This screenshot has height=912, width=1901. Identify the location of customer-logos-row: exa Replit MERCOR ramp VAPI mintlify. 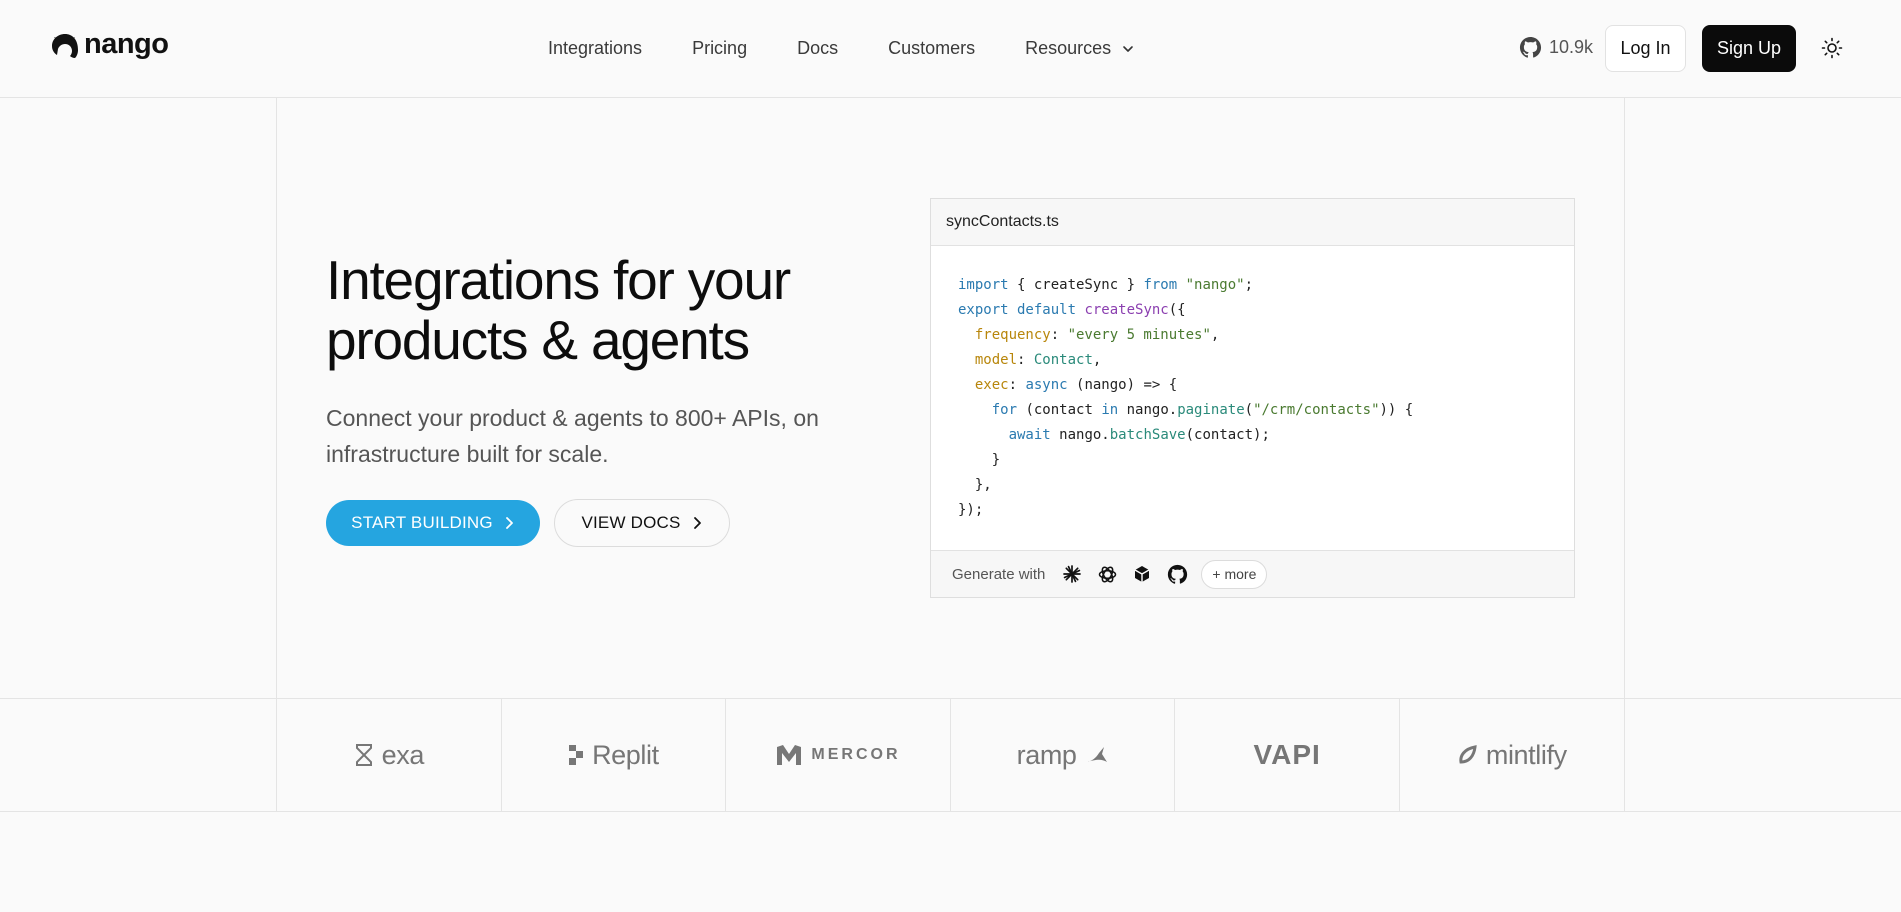
(951, 755).